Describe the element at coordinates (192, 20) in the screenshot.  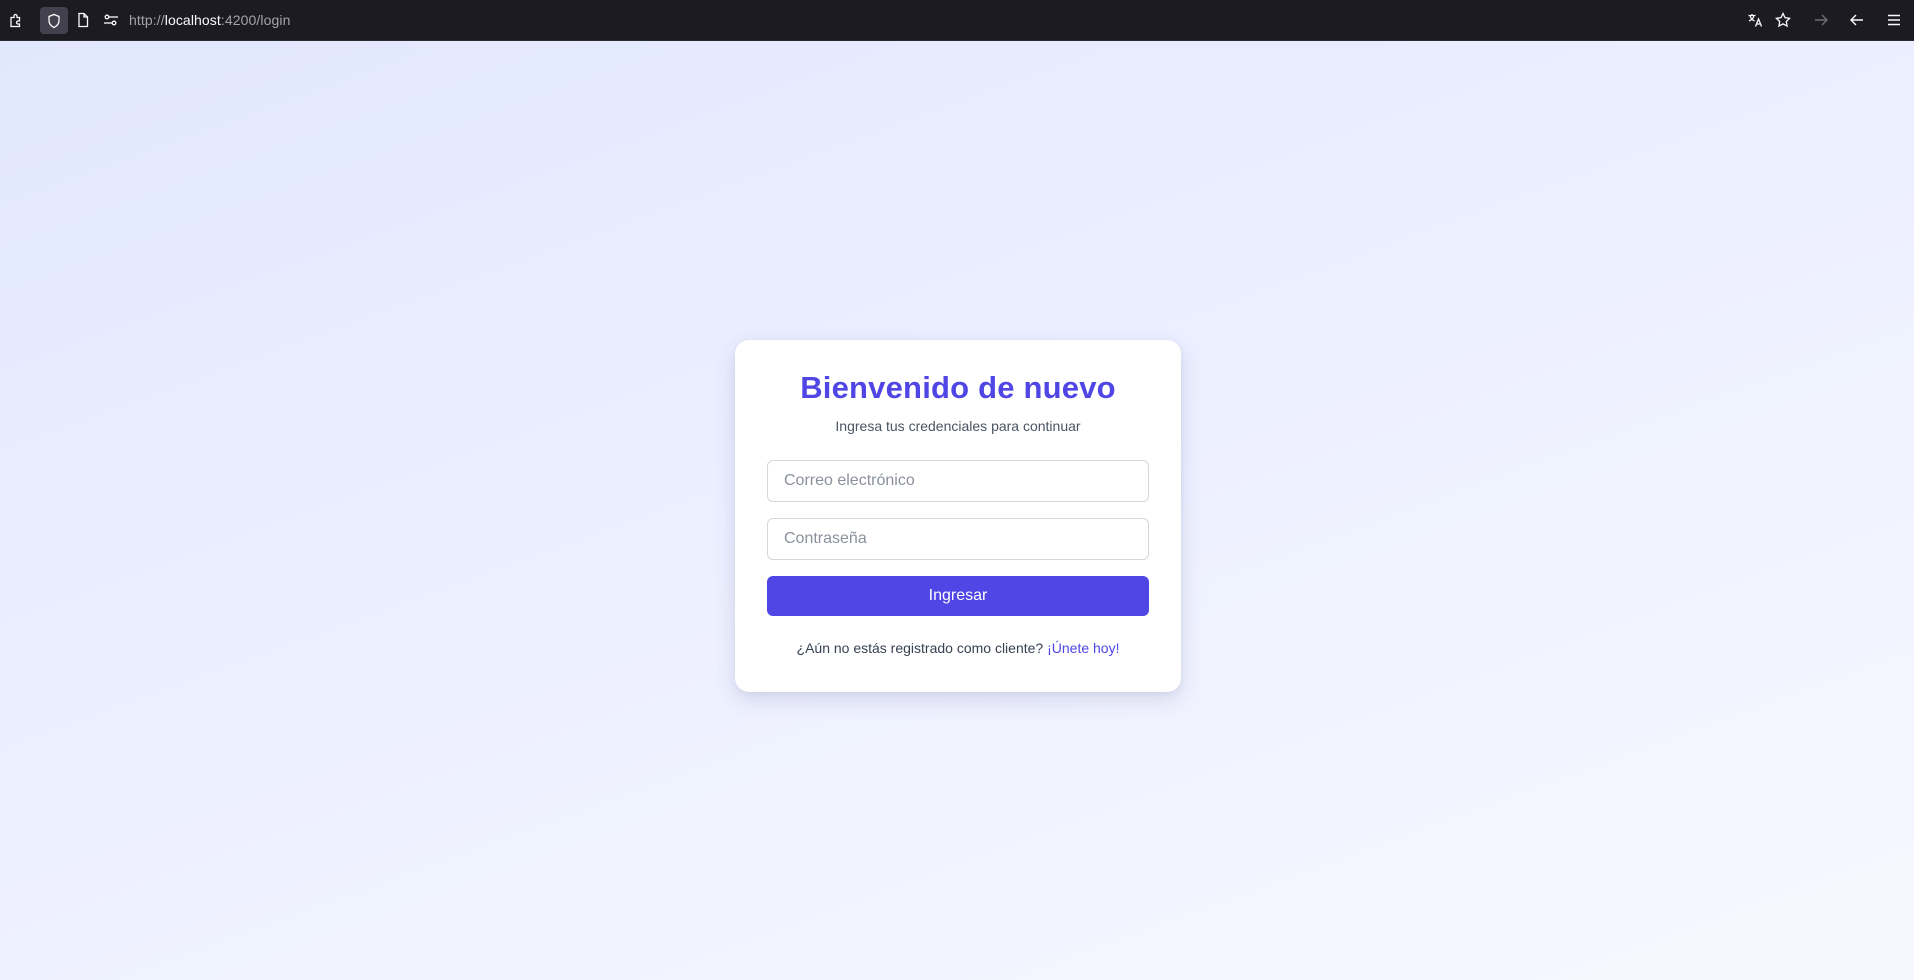
I see `url-host: localhost` at that location.